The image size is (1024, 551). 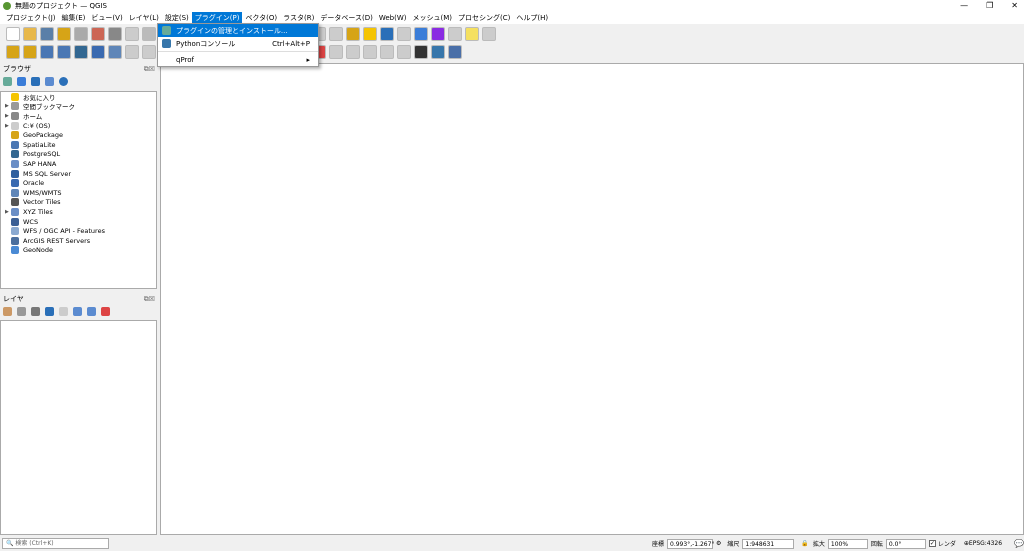 I want to click on remove-layer-icon, so click(x=105, y=311).